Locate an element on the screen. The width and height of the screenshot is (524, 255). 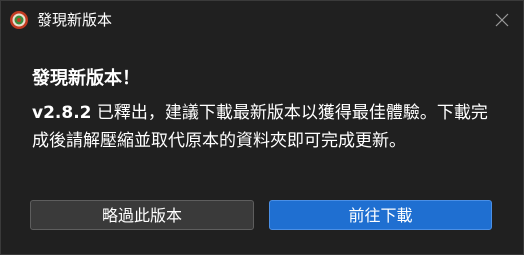
close-icon is located at coordinates (502, 20).